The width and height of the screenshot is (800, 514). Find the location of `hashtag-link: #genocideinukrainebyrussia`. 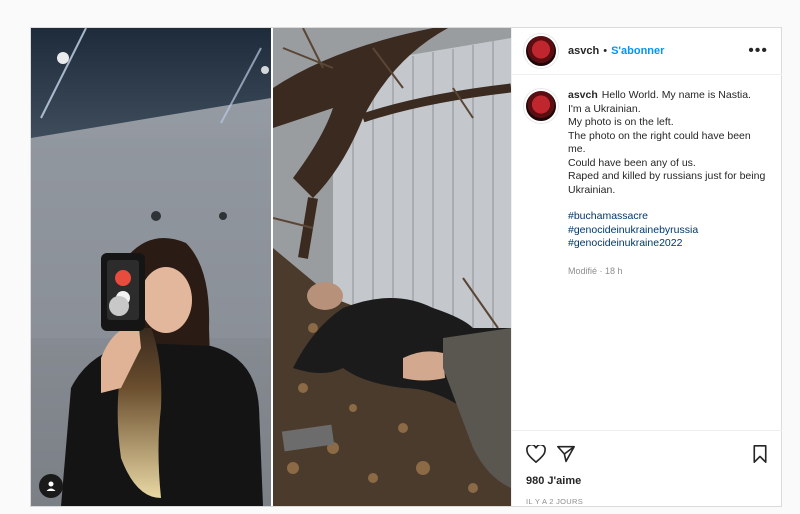

hashtag-link: #genocideinukrainebyrussia is located at coordinates (668, 231).